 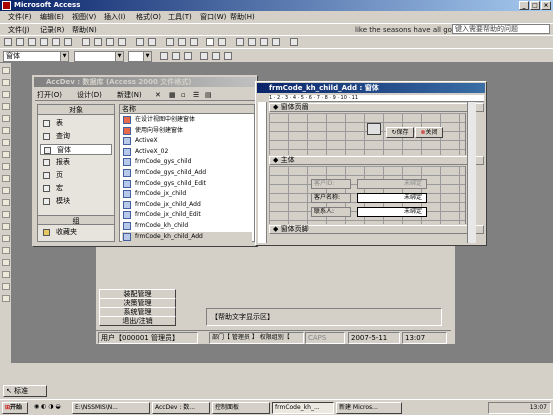 What do you see at coordinates (241, 408) in the screenshot?
I see `task-control-panel: 控制面板` at bounding box center [241, 408].